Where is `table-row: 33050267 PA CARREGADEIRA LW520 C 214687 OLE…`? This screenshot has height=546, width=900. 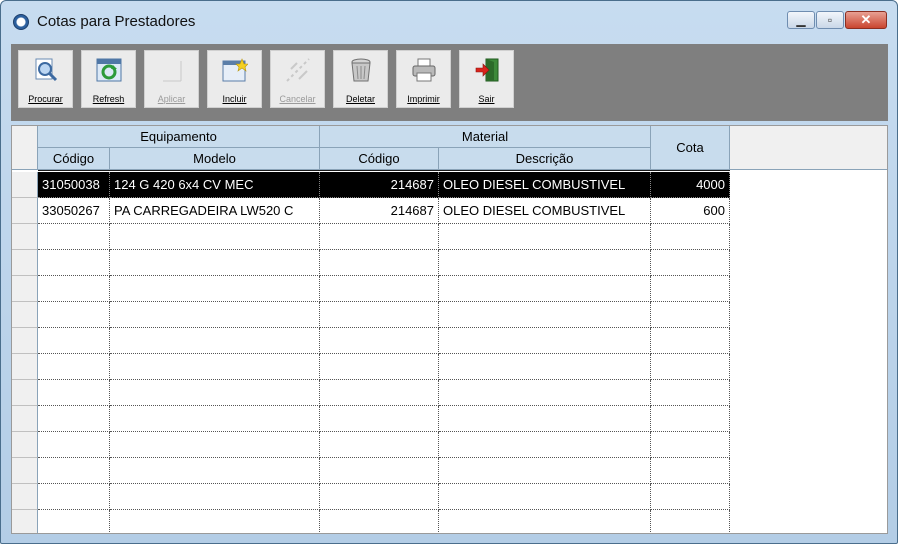
table-row: 33050267 PA CARREGADEIRA LW520 C 214687 OLE… is located at coordinates (449, 211).